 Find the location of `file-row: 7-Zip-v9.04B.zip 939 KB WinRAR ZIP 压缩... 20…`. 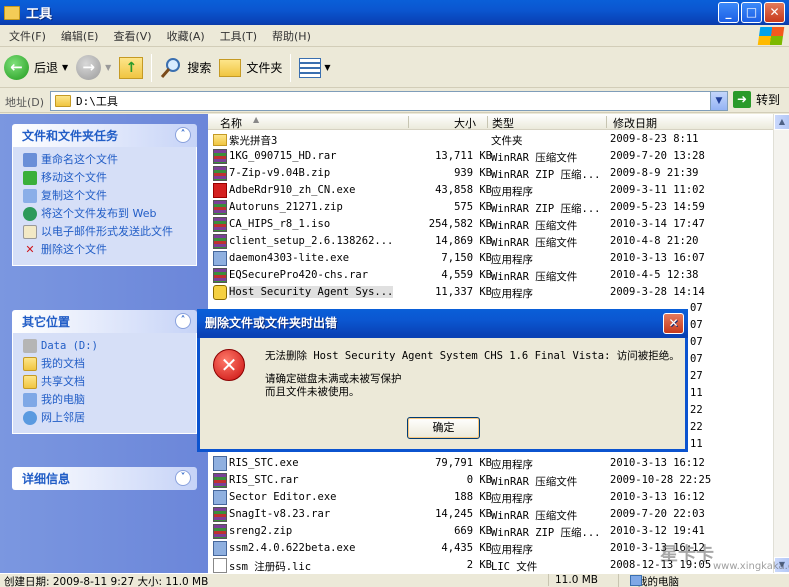

file-row: 7-Zip-v9.04B.zip 939 KB WinRAR ZIP 压缩... 20… is located at coordinates (490, 173).